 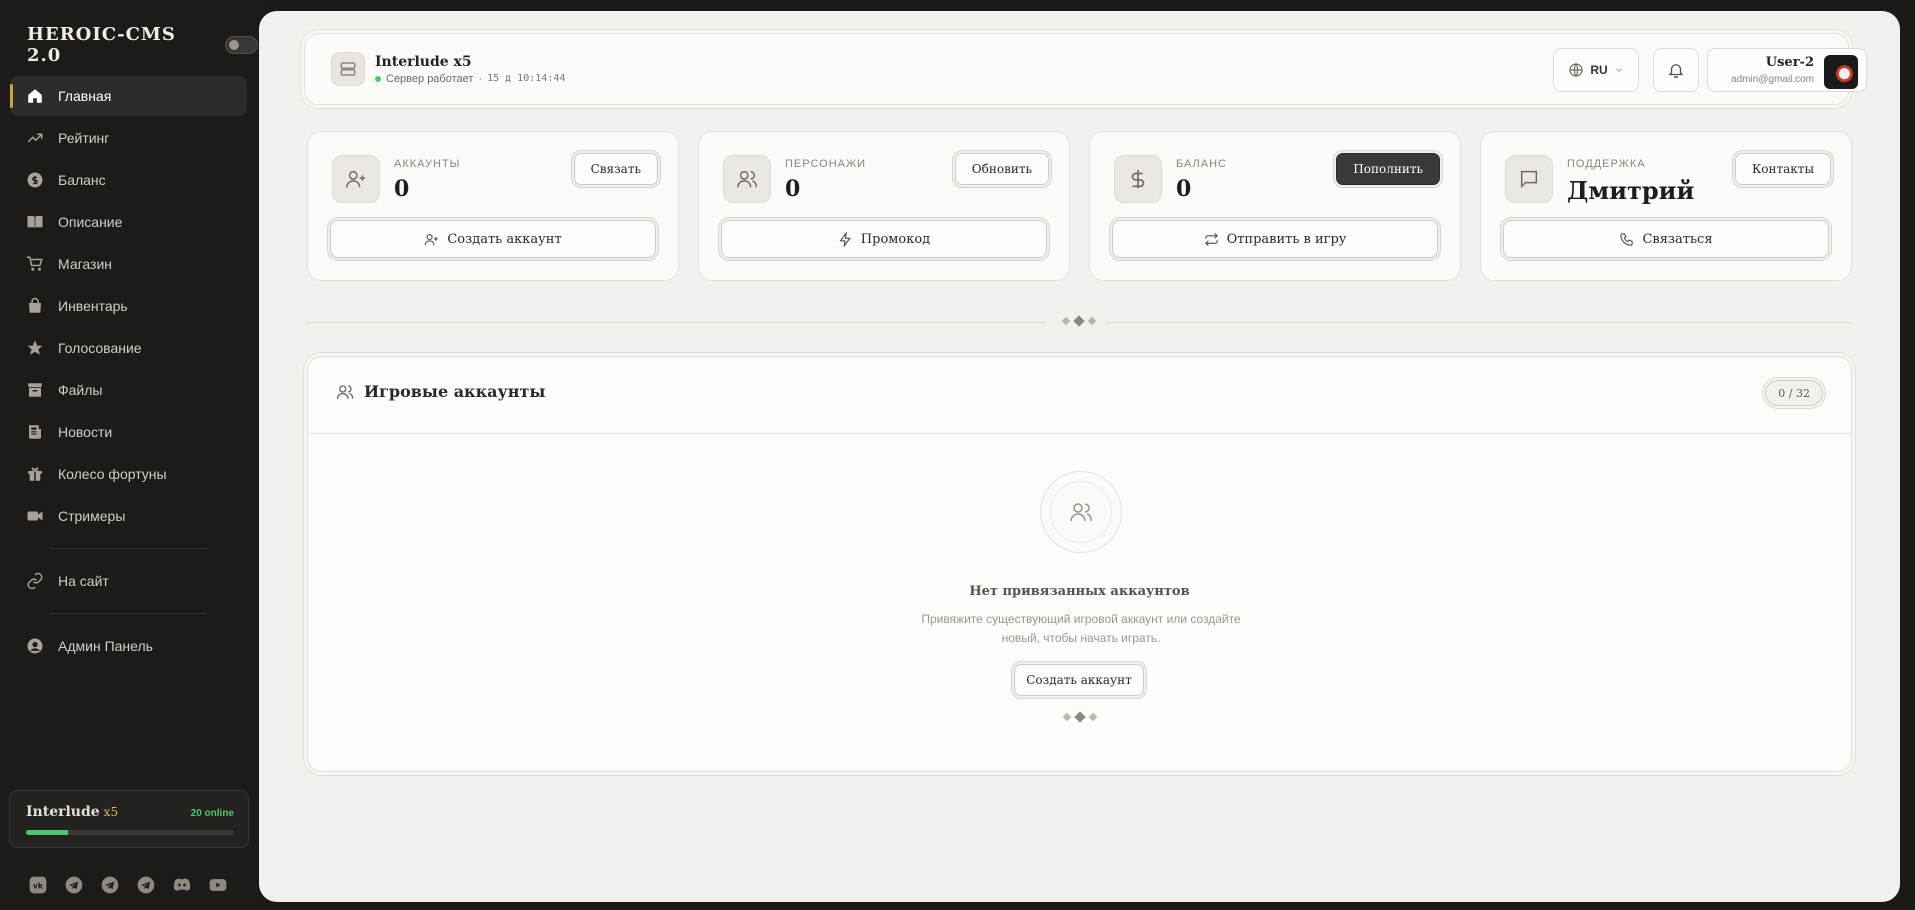 I want to click on card-value: 0, so click(x=402, y=189).